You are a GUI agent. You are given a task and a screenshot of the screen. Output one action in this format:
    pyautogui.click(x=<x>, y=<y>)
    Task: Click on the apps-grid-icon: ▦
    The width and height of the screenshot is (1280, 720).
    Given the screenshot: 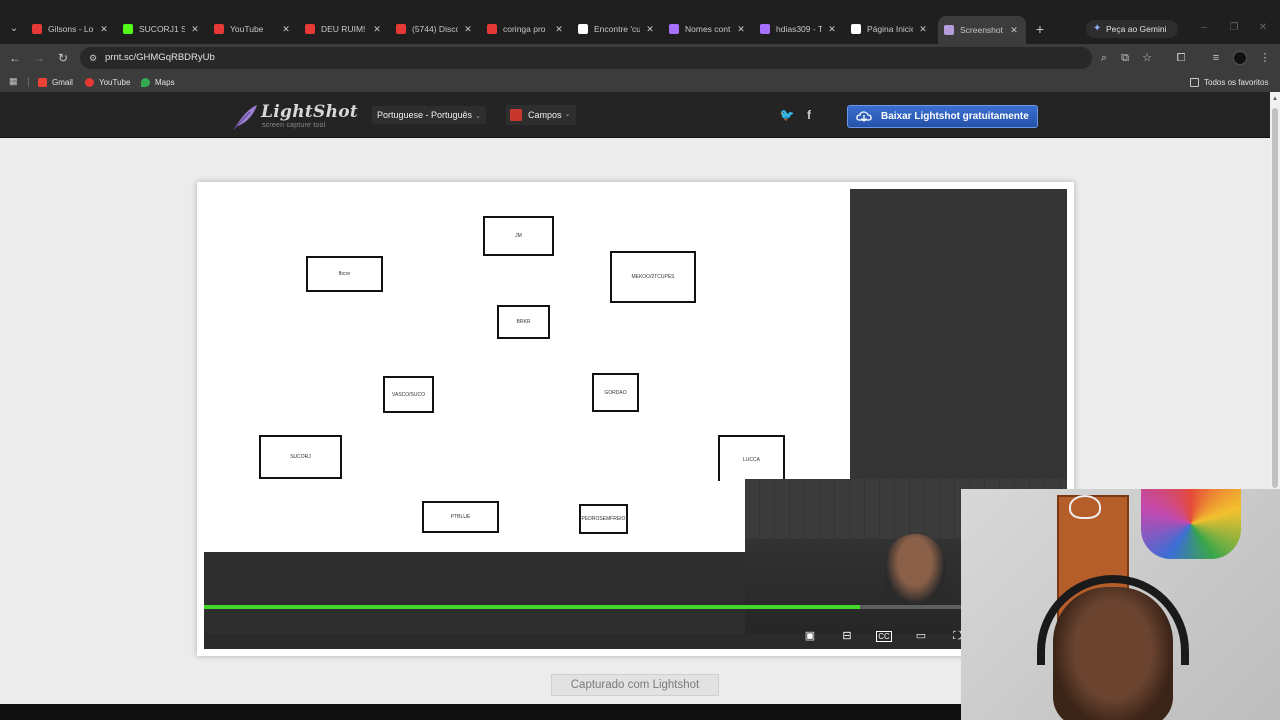 What is the action you would take?
    pyautogui.click(x=14, y=81)
    